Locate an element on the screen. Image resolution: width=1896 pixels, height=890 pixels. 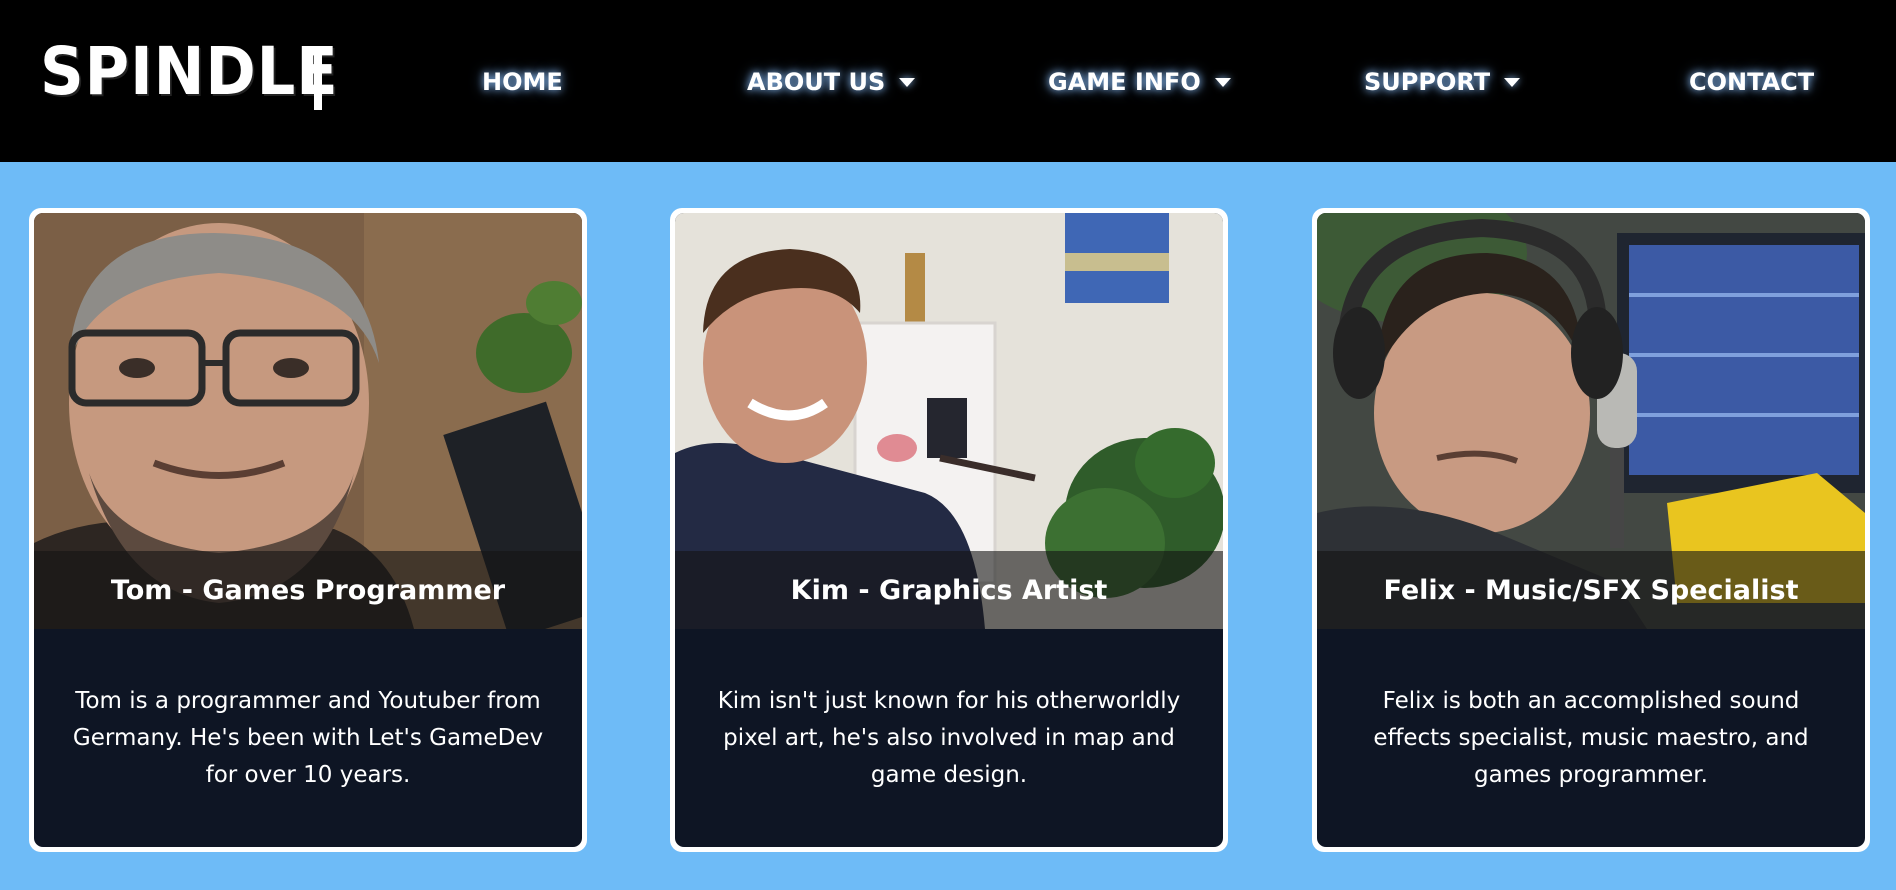
nav-about-us: ABOUT US is located at coordinates (831, 82).